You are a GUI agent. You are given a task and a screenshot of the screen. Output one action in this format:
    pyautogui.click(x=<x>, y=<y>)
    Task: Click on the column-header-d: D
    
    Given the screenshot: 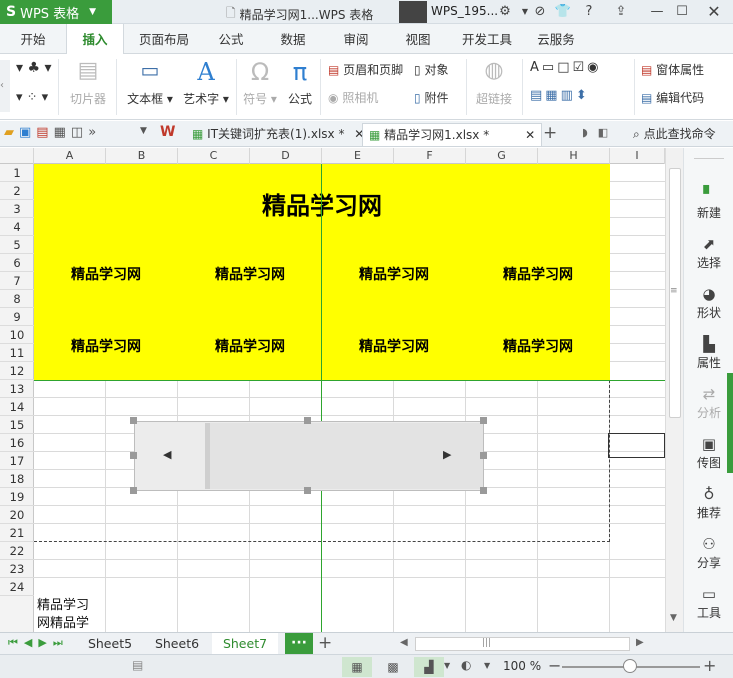 What is the action you would take?
    pyautogui.click(x=286, y=156)
    